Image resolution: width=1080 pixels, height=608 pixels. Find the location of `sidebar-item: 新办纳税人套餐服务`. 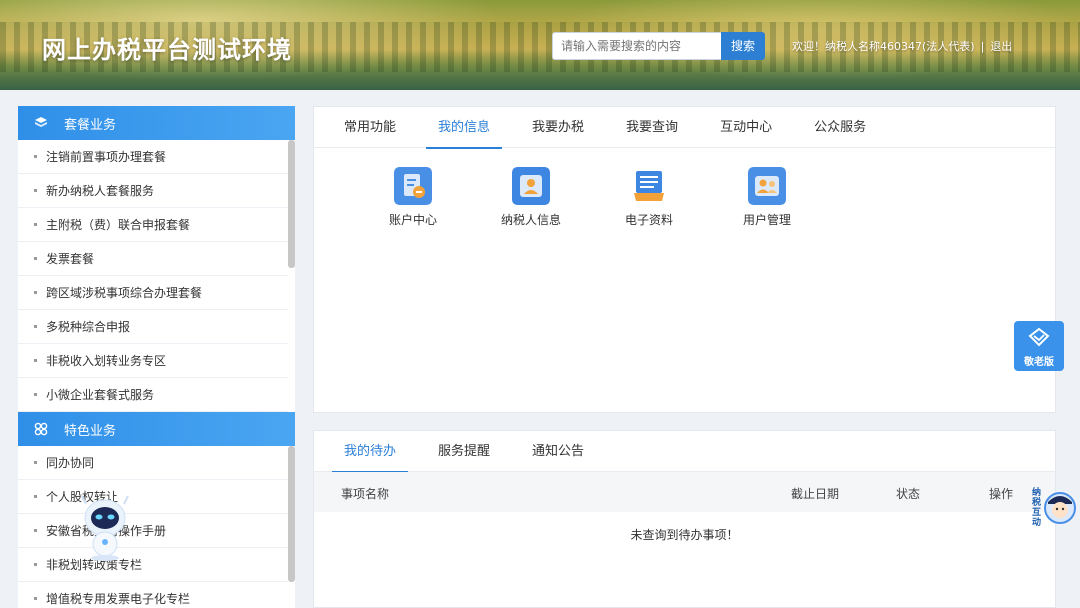

sidebar-item: 新办纳税人套餐服务 is located at coordinates (153, 191).